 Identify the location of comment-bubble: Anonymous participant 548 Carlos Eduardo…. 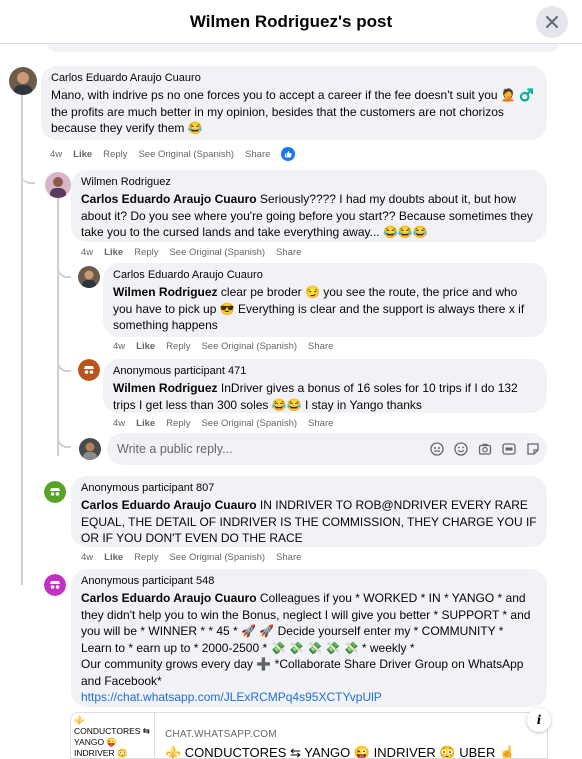
(309, 638).